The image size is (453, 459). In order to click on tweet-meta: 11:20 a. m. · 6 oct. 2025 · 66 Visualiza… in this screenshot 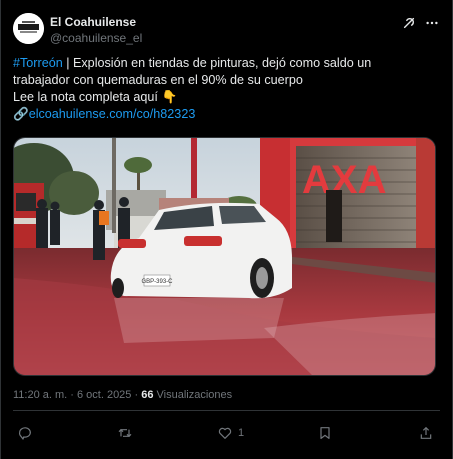, I will do `click(122, 395)`.